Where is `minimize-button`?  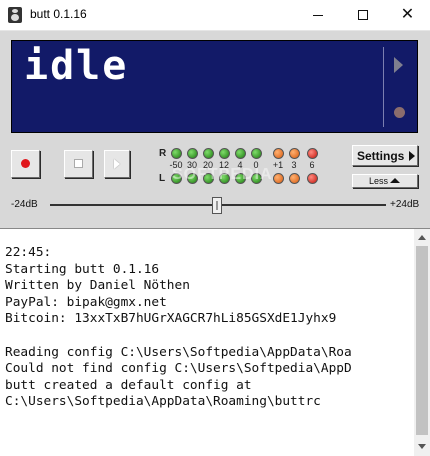
minimize-button is located at coordinates (317, 15).